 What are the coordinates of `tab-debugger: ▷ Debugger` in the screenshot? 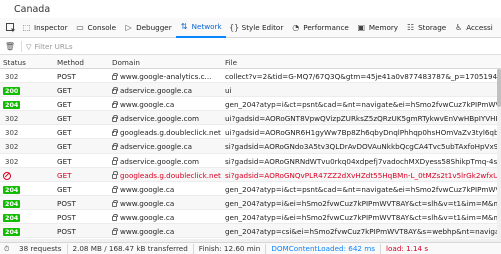 It's located at (148, 28).